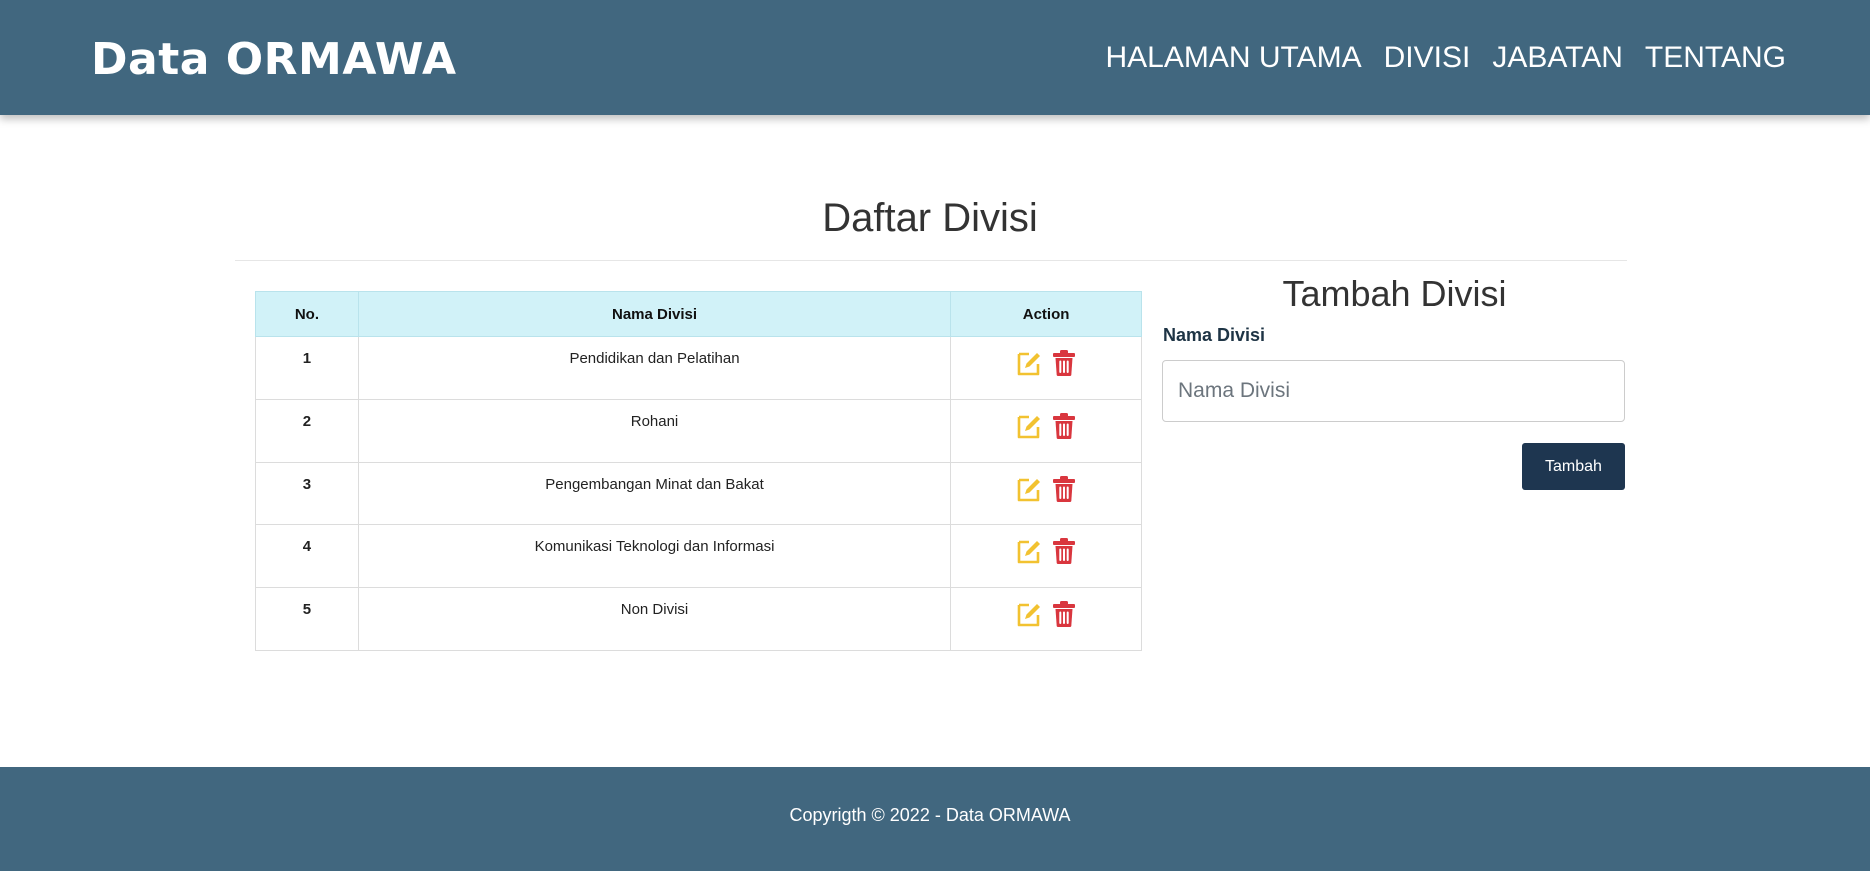 This screenshot has width=1870, height=871. I want to click on form-title: Tambah Divisi, so click(1394, 293).